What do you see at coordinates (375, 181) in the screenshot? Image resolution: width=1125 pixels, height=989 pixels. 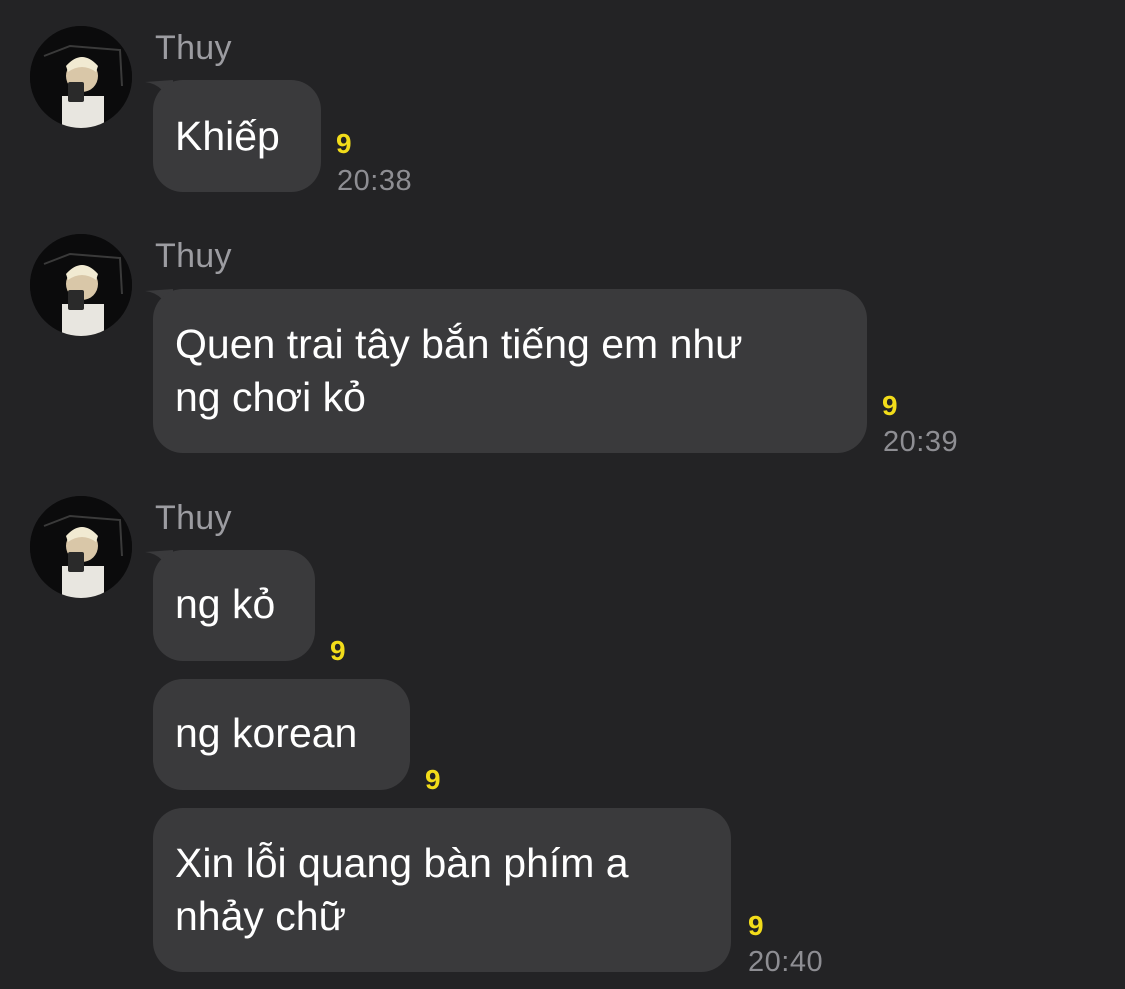 I see `message-timestamp: 20:38` at bounding box center [375, 181].